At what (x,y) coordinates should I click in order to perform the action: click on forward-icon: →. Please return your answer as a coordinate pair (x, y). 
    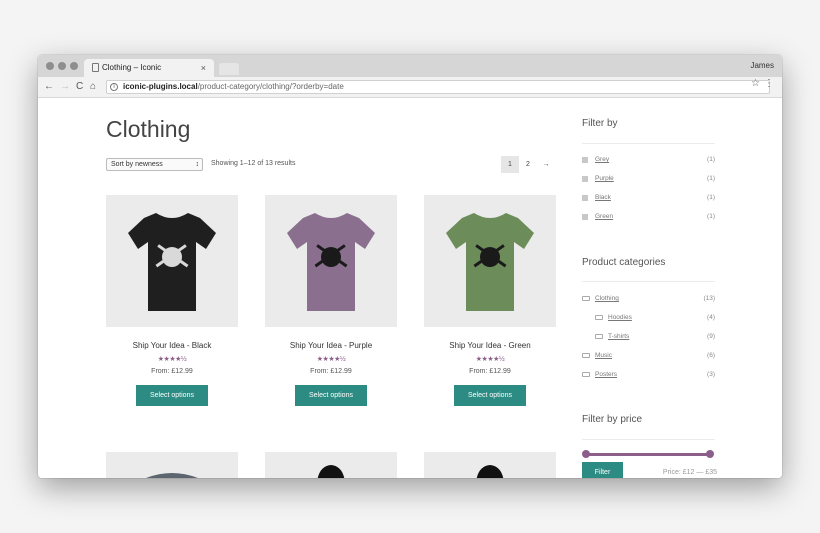
    Looking at the image, I should click on (65, 87).